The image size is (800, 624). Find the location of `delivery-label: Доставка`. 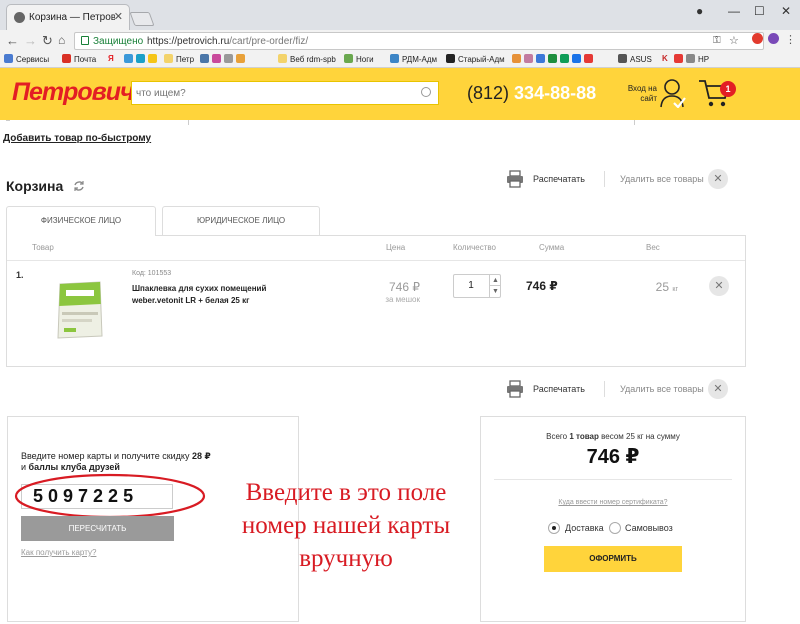

delivery-label: Доставка is located at coordinates (584, 528).